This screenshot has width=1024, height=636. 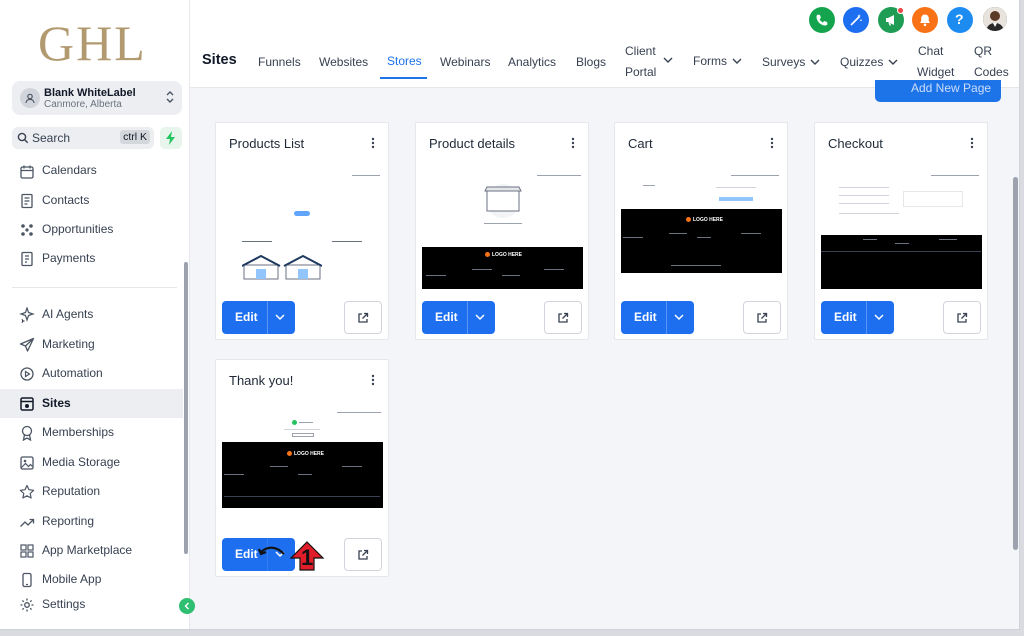 I want to click on chevron-updown-icon, so click(x=170, y=99).